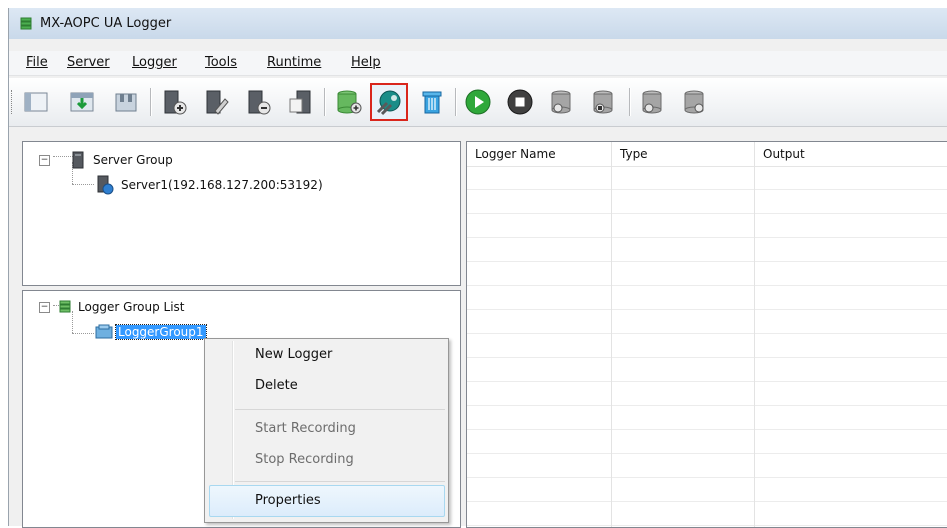 This screenshot has width=947, height=528. What do you see at coordinates (707, 154) in the screenshot?
I see `table-header: Logger Name Type Output` at bounding box center [707, 154].